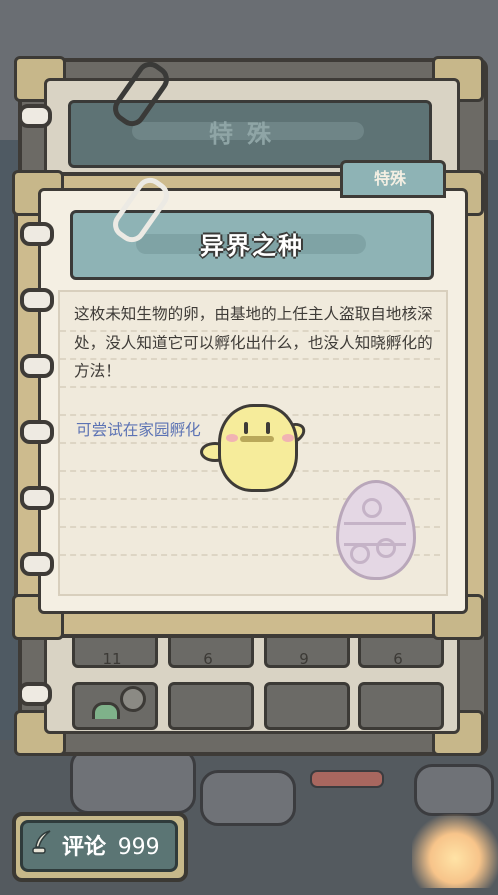  I want to click on chick-mascot-icon, so click(258, 448).